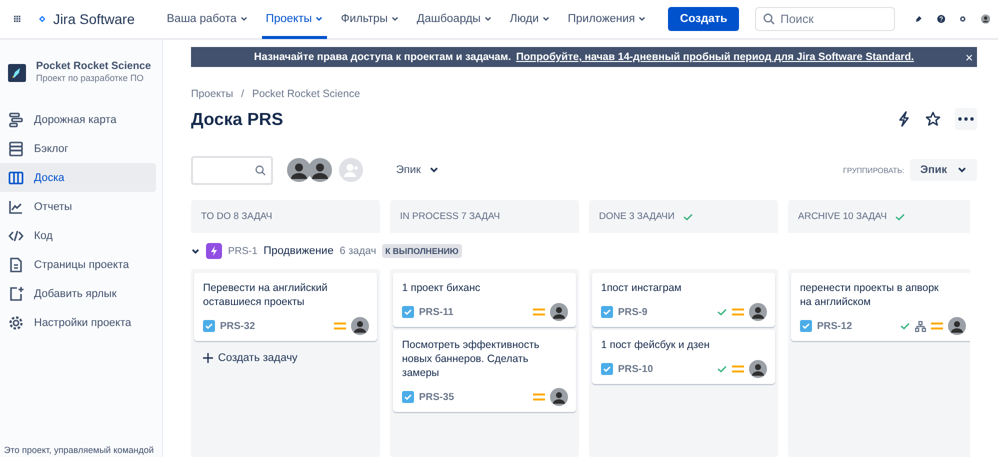 This screenshot has width=998, height=457. I want to click on plus-icon, so click(208, 358).